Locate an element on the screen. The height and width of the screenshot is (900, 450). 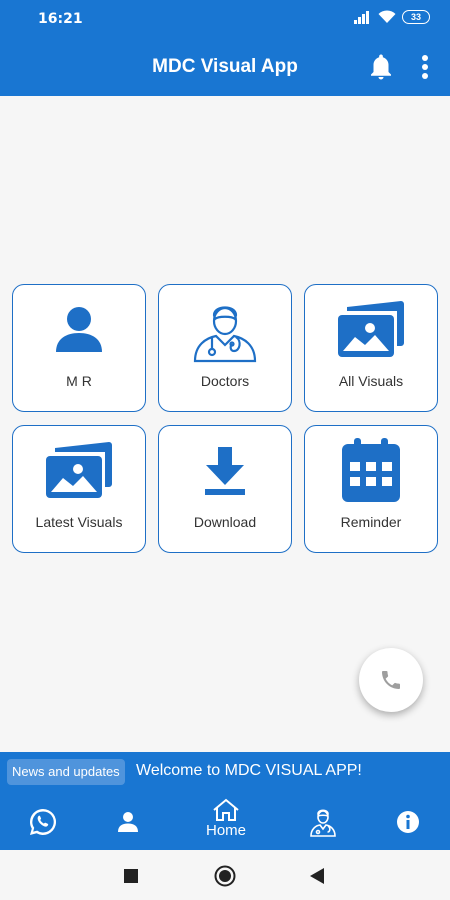
back-icon is located at coordinates (317, 876).